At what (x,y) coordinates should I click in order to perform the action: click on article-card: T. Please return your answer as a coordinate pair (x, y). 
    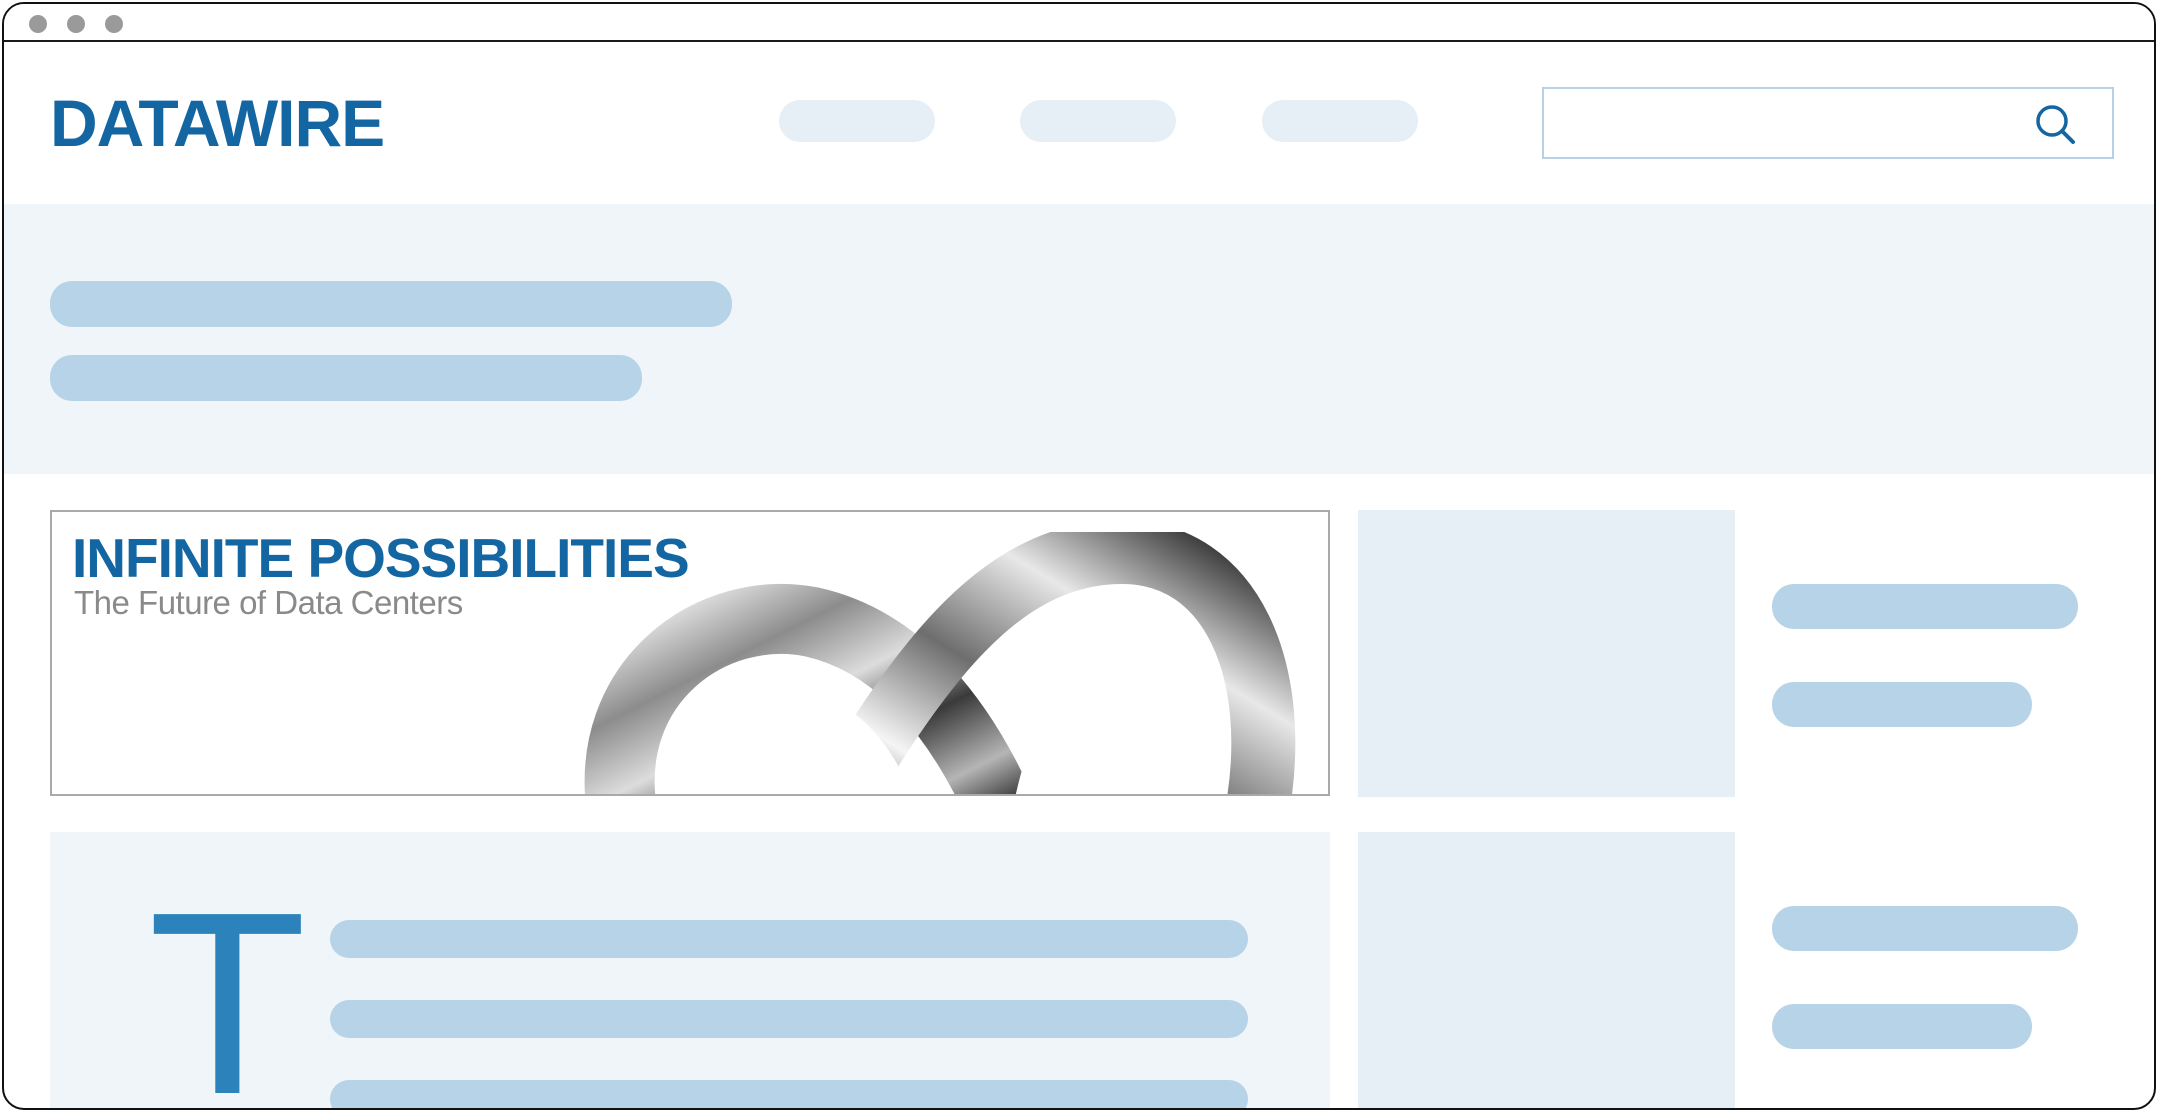
    Looking at the image, I should click on (690, 971).